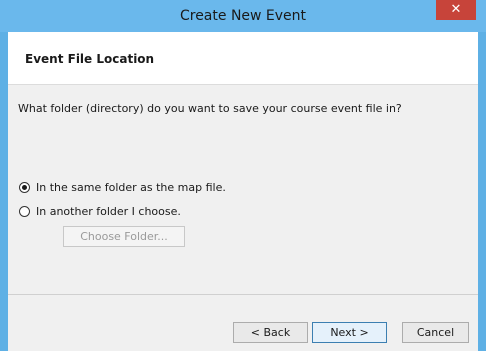  I want to click on option-another-folder: In another folder I choose., so click(100, 211).